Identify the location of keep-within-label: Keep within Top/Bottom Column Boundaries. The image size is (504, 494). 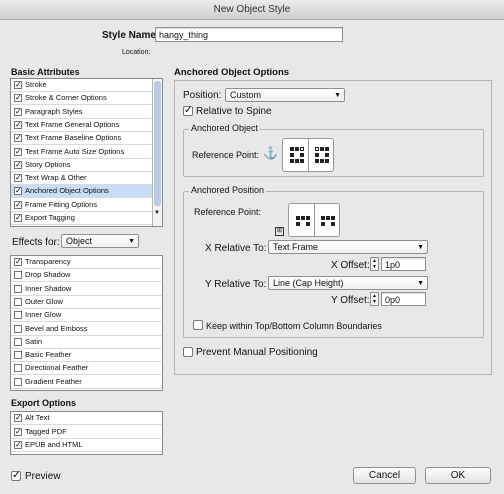
(294, 326).